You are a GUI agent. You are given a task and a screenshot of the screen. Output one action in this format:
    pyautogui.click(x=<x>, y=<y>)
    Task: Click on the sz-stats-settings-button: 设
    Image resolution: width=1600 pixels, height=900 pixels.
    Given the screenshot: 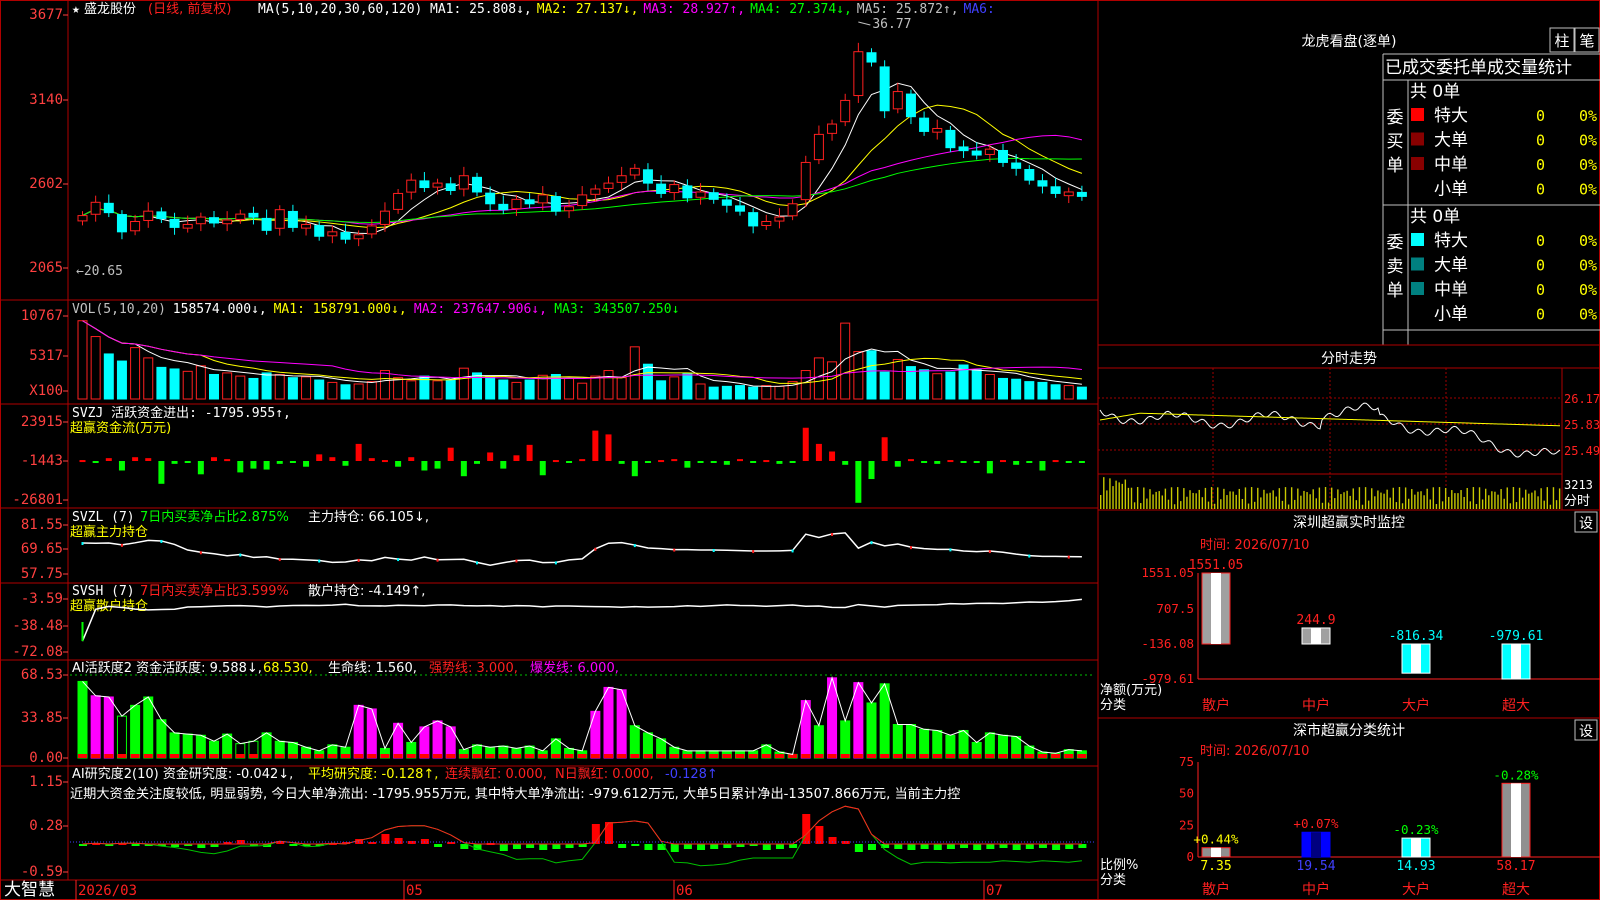 What is the action you would take?
    pyautogui.click(x=1586, y=730)
    